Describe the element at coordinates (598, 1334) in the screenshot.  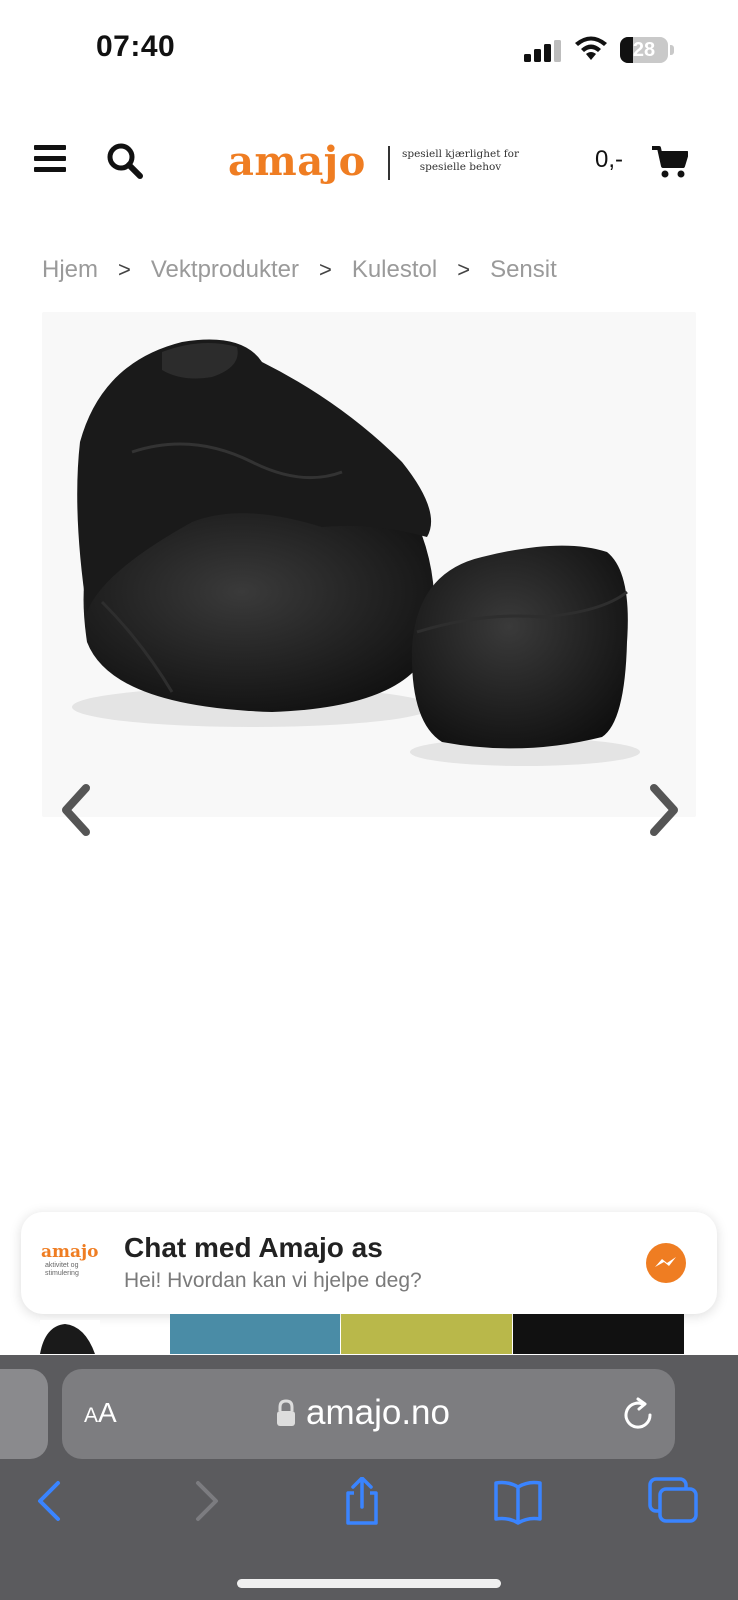
I see `color-swatch-black` at that location.